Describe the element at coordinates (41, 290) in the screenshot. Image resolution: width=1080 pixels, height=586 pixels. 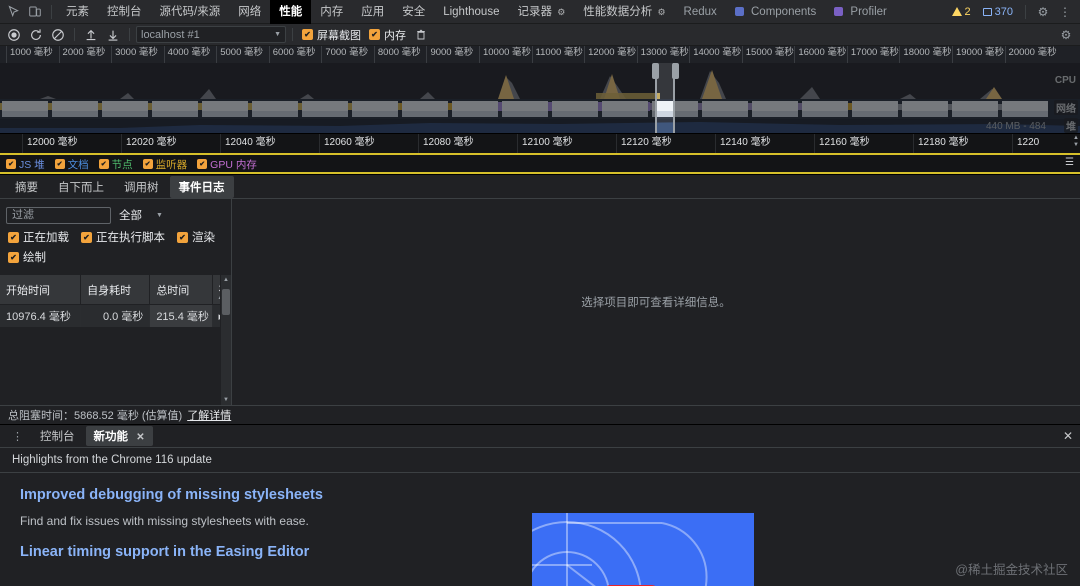
I see `col-start-time: 开始时间` at that location.